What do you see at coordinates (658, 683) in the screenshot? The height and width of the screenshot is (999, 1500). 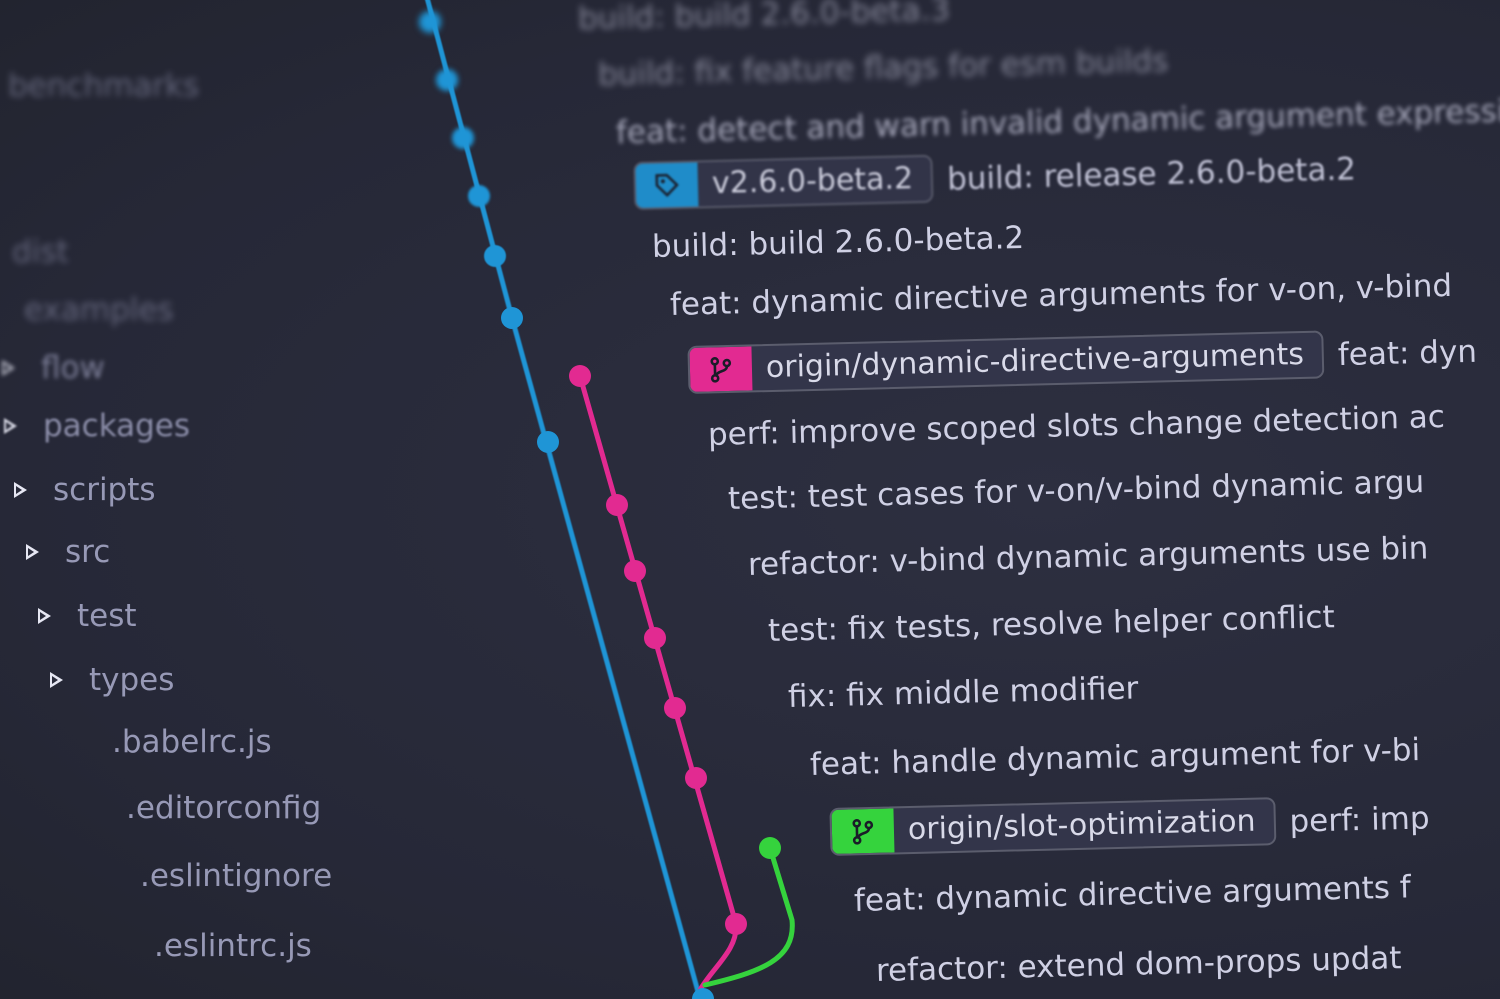 I see `branch-line-dynamic-directive-arguments` at bounding box center [658, 683].